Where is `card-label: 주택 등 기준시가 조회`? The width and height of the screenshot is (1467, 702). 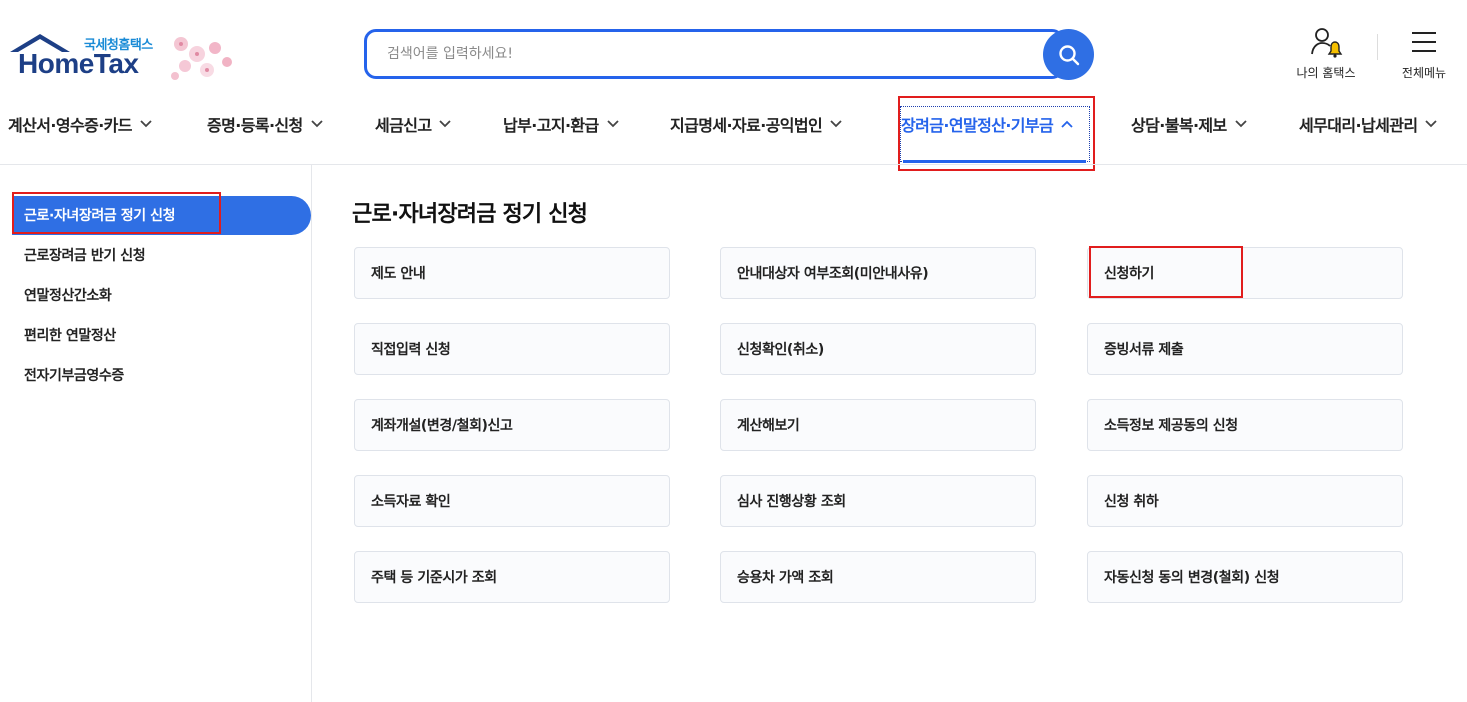 card-label: 주택 등 기준시가 조회 is located at coordinates (434, 578).